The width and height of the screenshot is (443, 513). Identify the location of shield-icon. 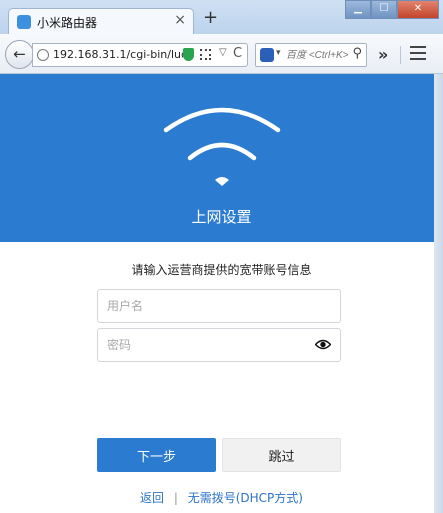
(188, 54).